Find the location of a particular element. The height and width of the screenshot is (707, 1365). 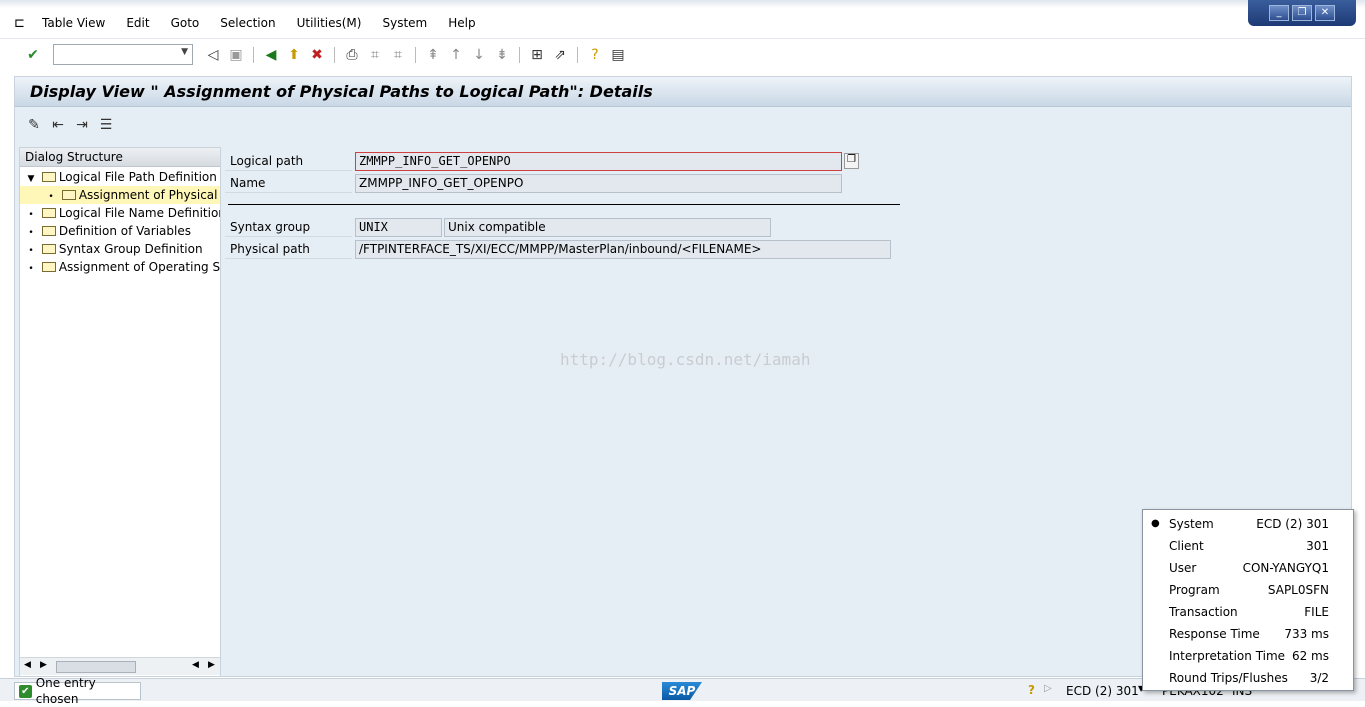

popup-item-response-time: Response Time 733 ms is located at coordinates (1248, 634).